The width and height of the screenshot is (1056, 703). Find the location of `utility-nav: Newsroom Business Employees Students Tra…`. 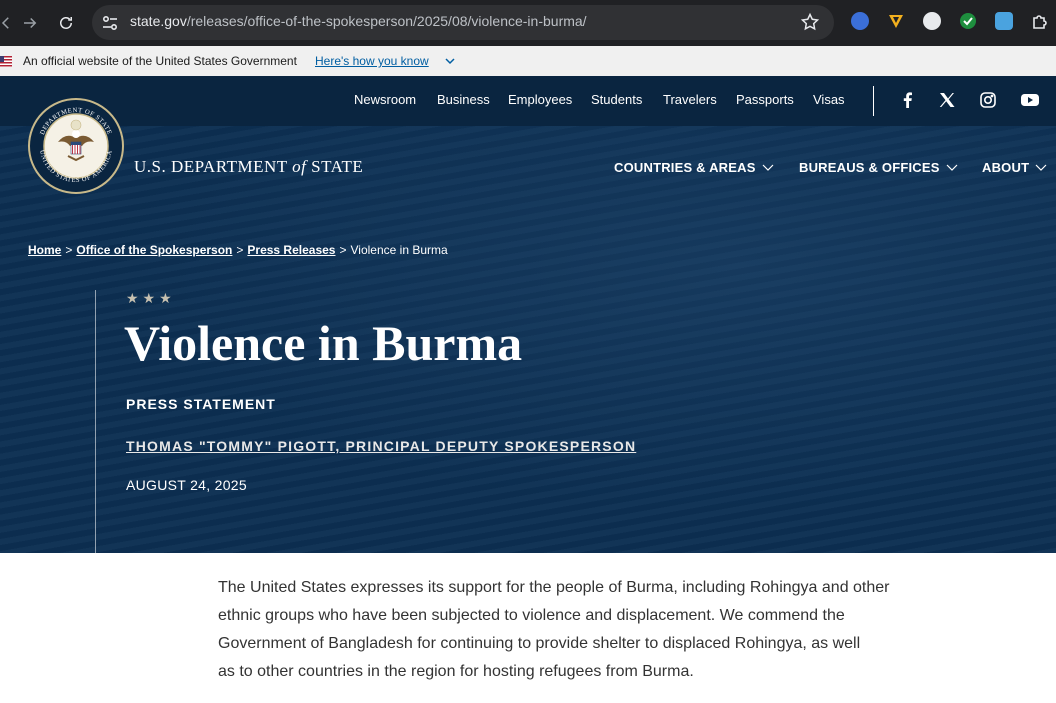

utility-nav: Newsroom Business Employees Students Tra… is located at coordinates (528, 101).